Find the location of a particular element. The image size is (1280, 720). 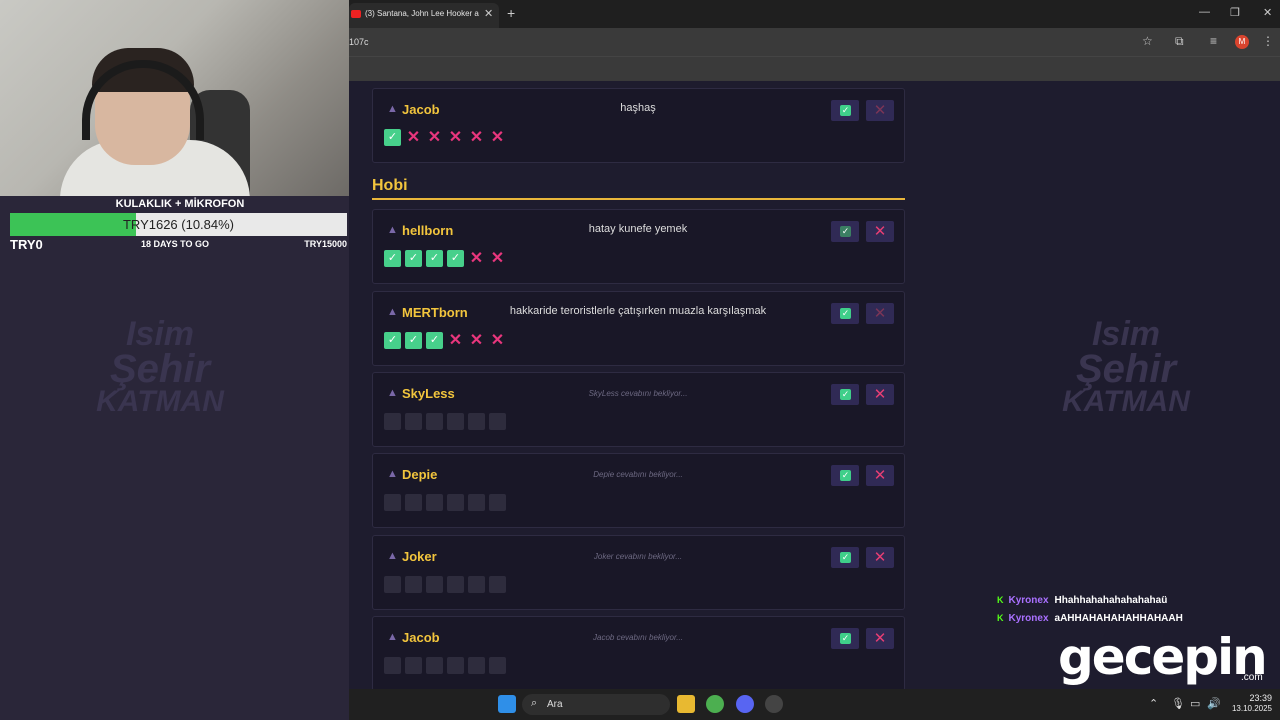

watermark-logo-left: Isim Şehir KATMAN is located at coordinates (160, 367).